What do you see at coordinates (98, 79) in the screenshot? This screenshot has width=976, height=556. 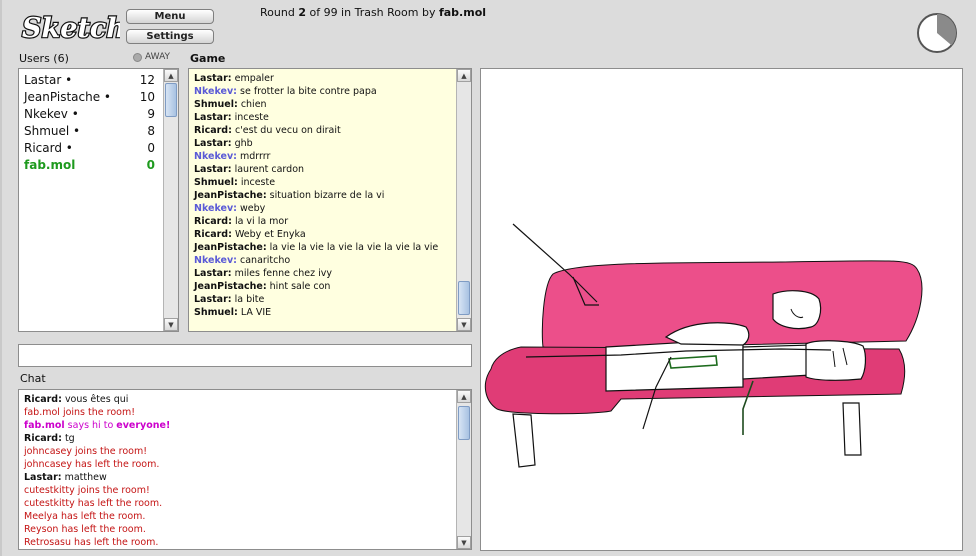 I see `user-row: Lastar • 12` at bounding box center [98, 79].